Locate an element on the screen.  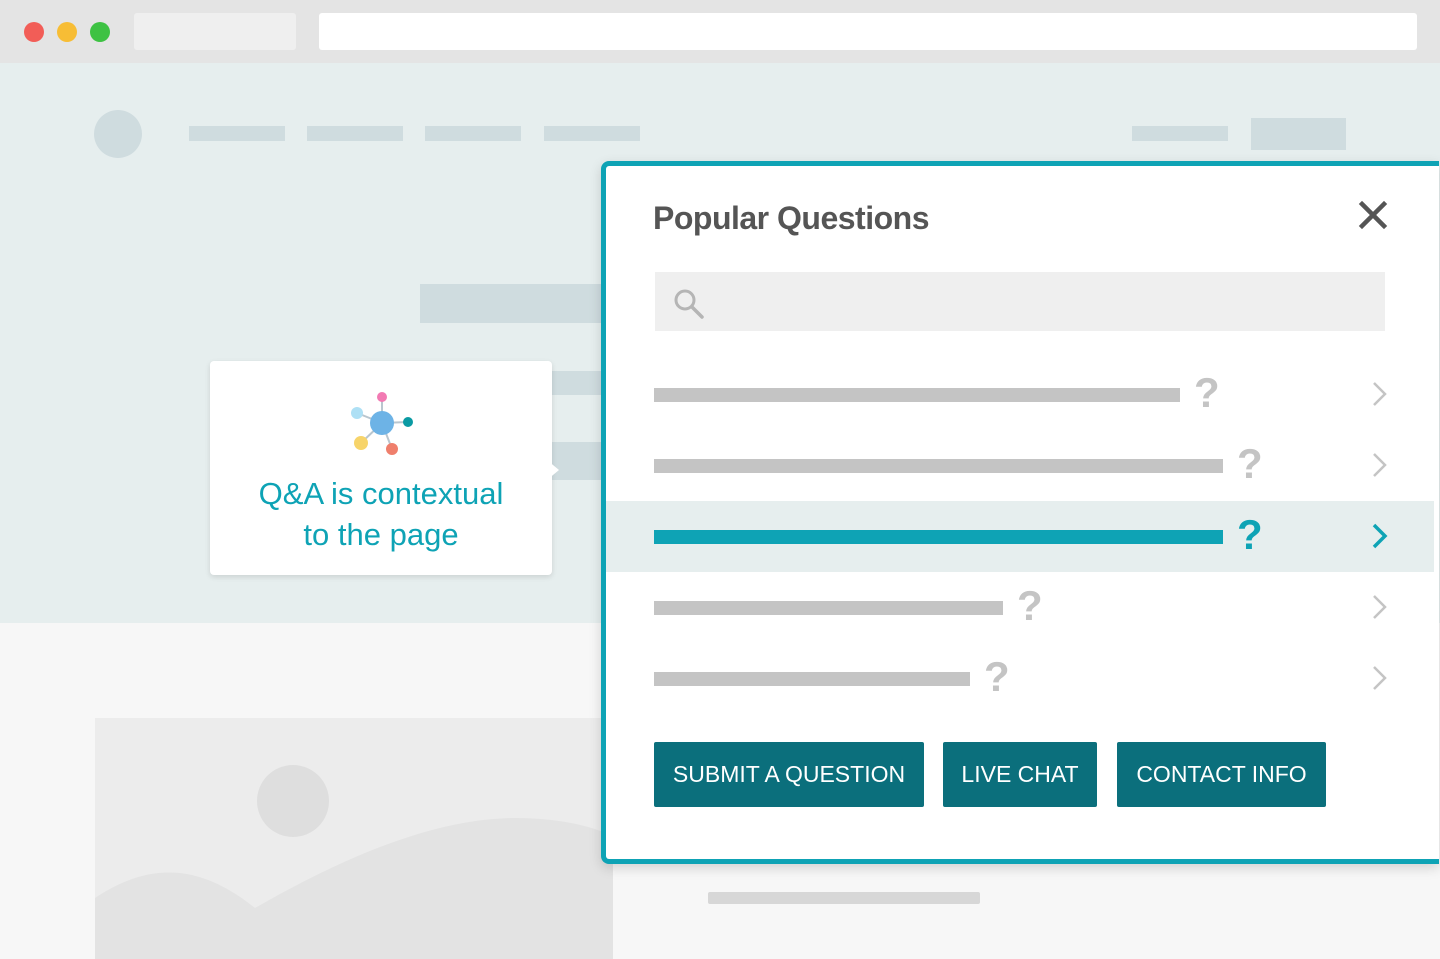
submit-question-button: SUBMIT A QUESTION is located at coordinates (789, 774).